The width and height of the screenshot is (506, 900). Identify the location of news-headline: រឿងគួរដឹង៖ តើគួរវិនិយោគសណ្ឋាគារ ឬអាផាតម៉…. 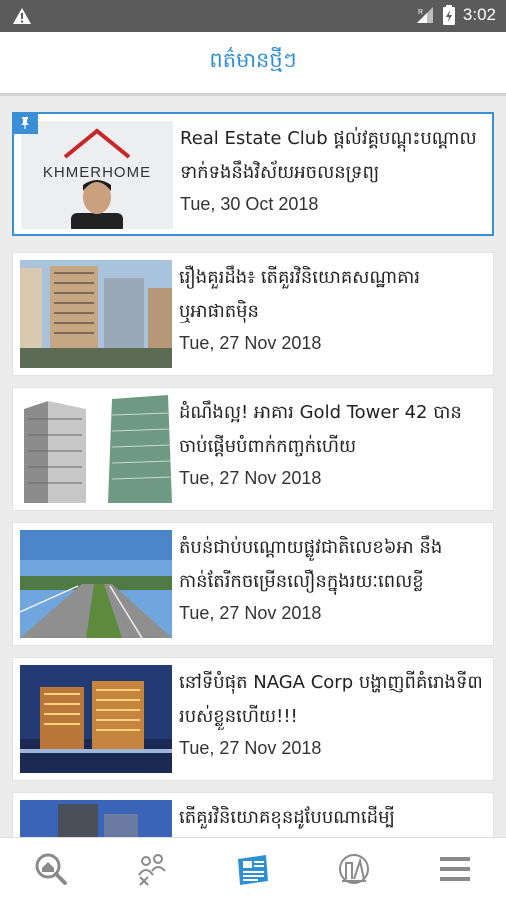
(299, 294).